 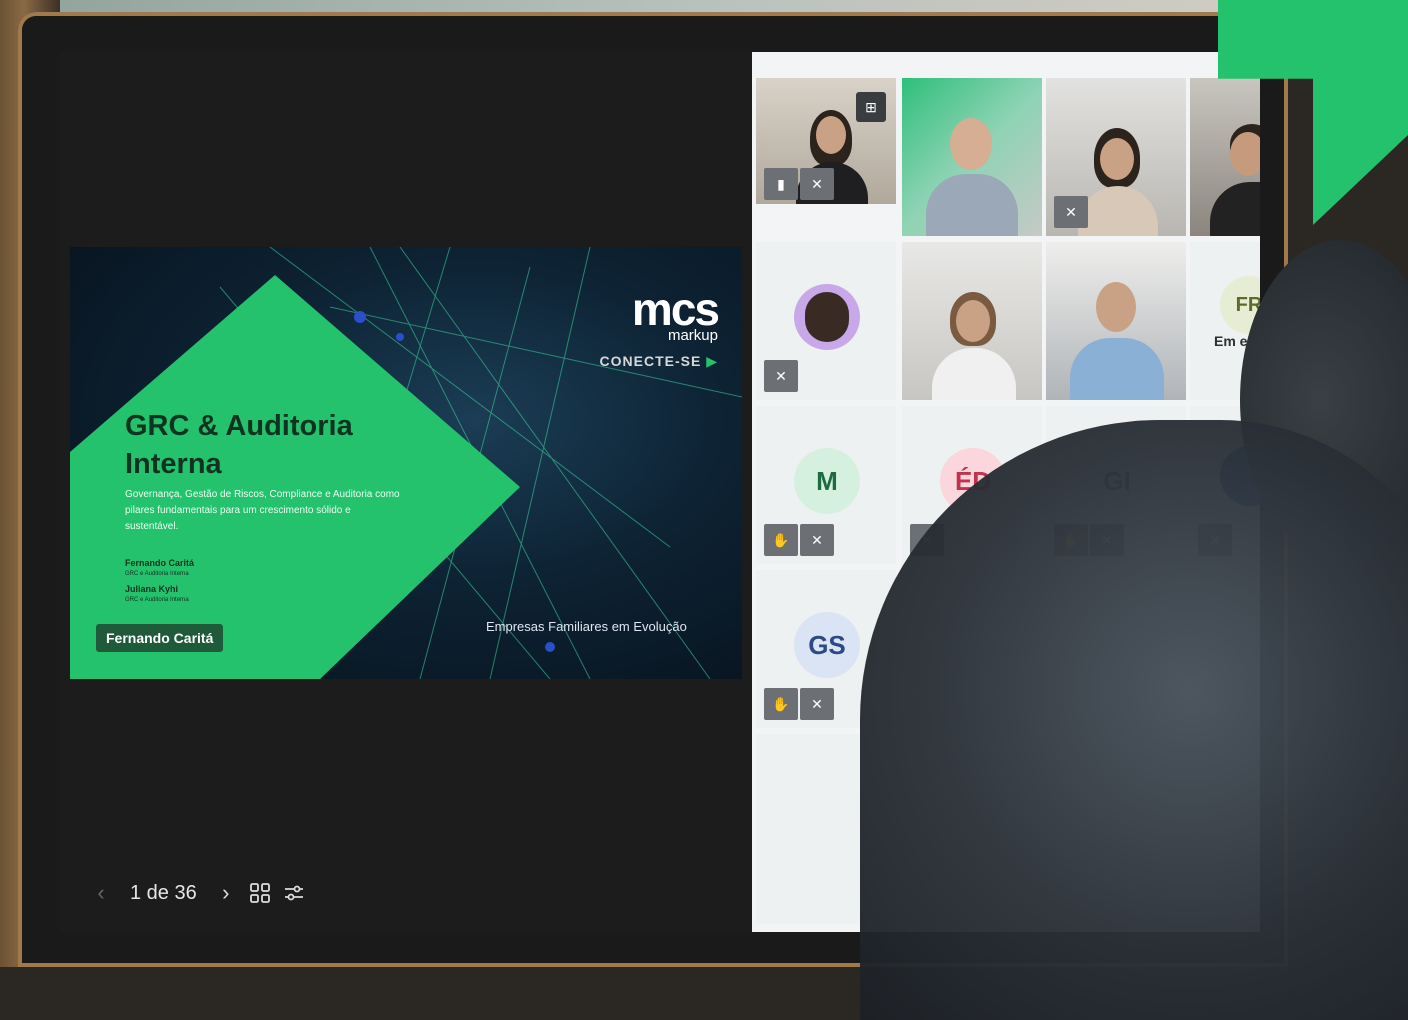 What do you see at coordinates (226, 893) in the screenshot?
I see `chevron-right-icon: ›` at bounding box center [226, 893].